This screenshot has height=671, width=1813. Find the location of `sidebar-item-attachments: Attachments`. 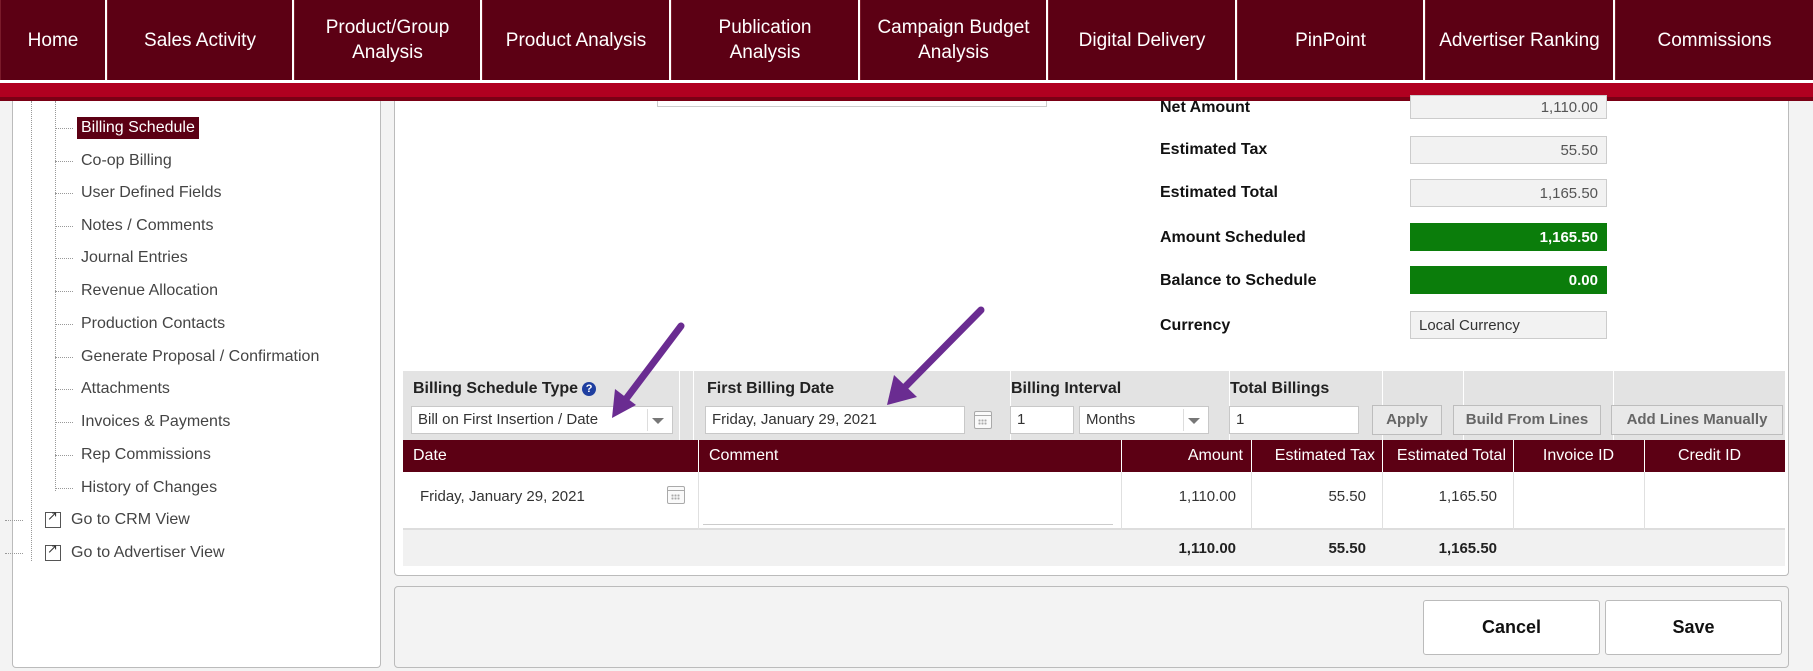

sidebar-item-attachments: Attachments is located at coordinates (114, 389).